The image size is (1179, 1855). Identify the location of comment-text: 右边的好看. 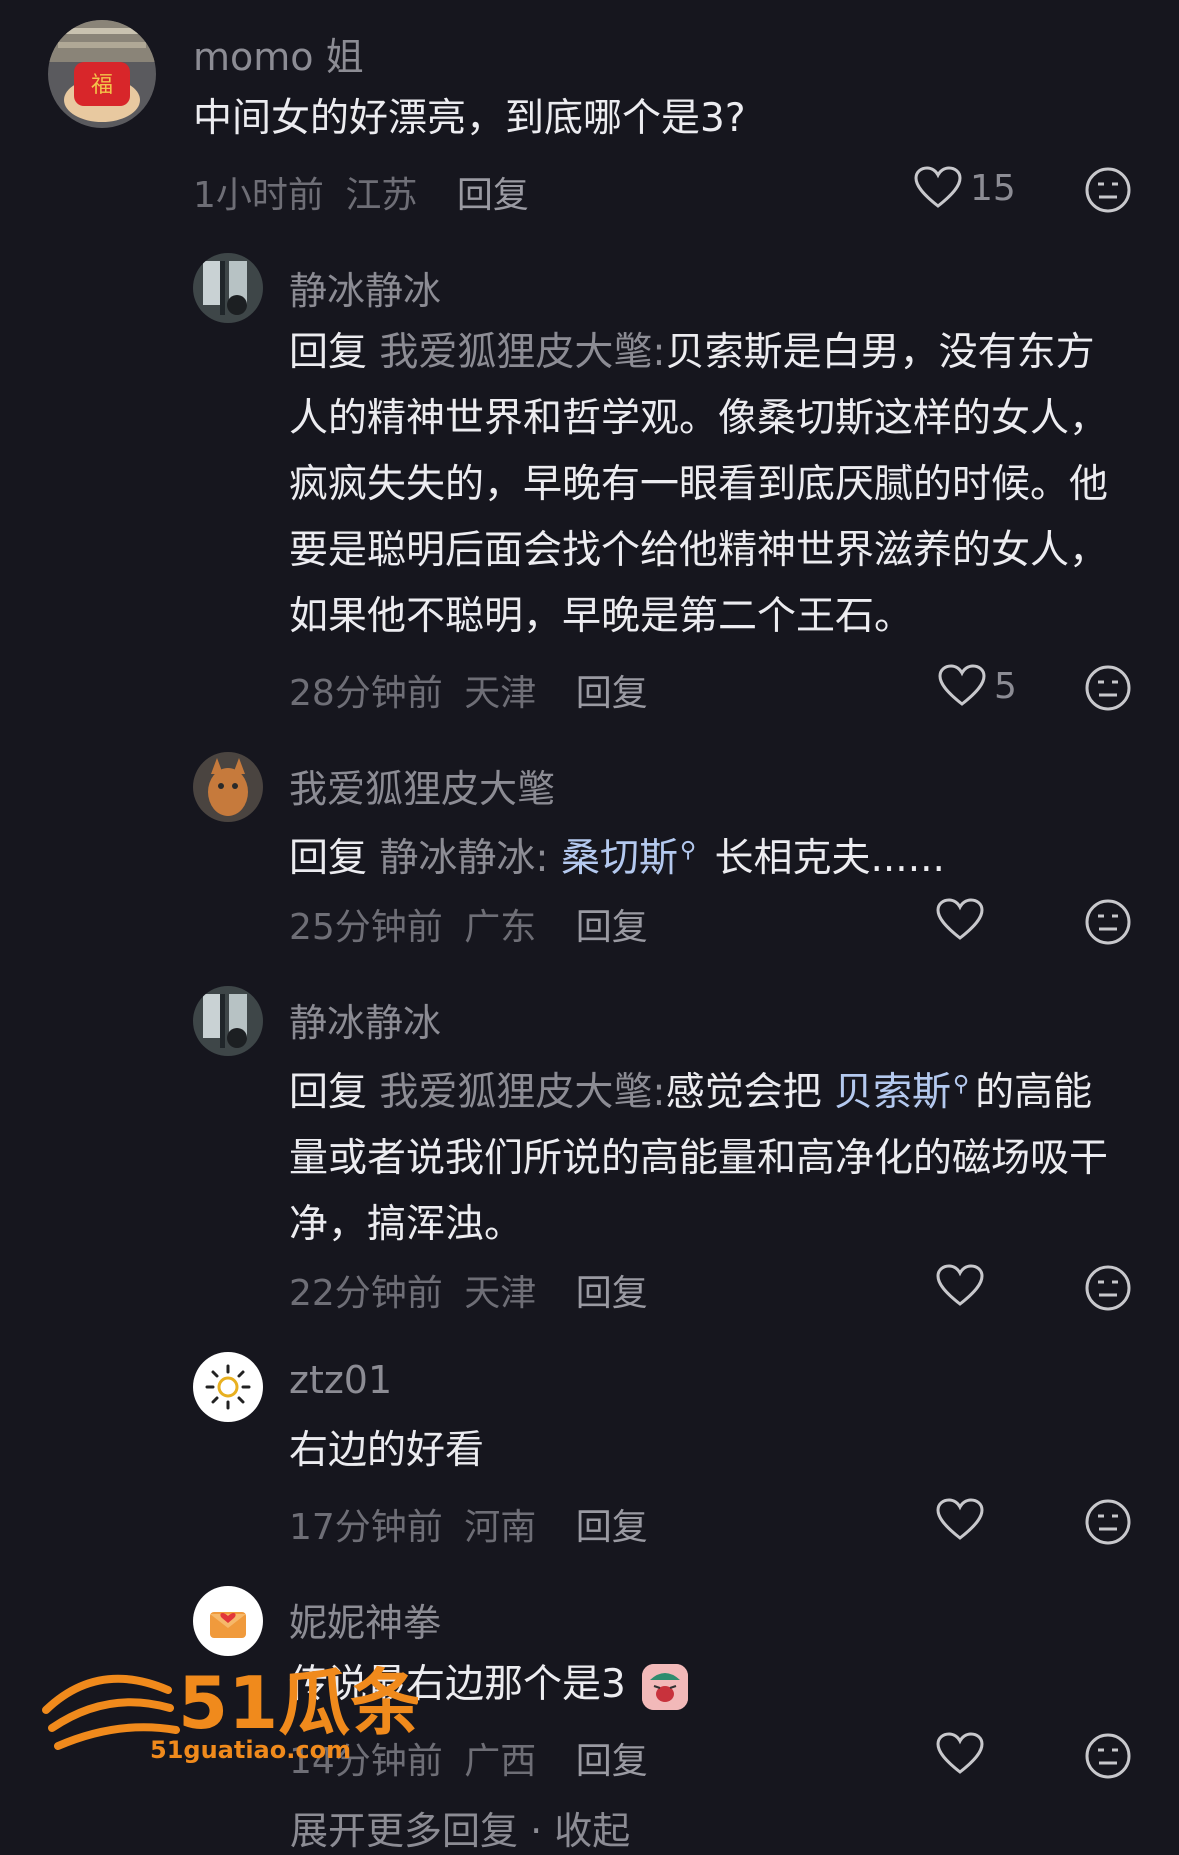
(387, 1450).